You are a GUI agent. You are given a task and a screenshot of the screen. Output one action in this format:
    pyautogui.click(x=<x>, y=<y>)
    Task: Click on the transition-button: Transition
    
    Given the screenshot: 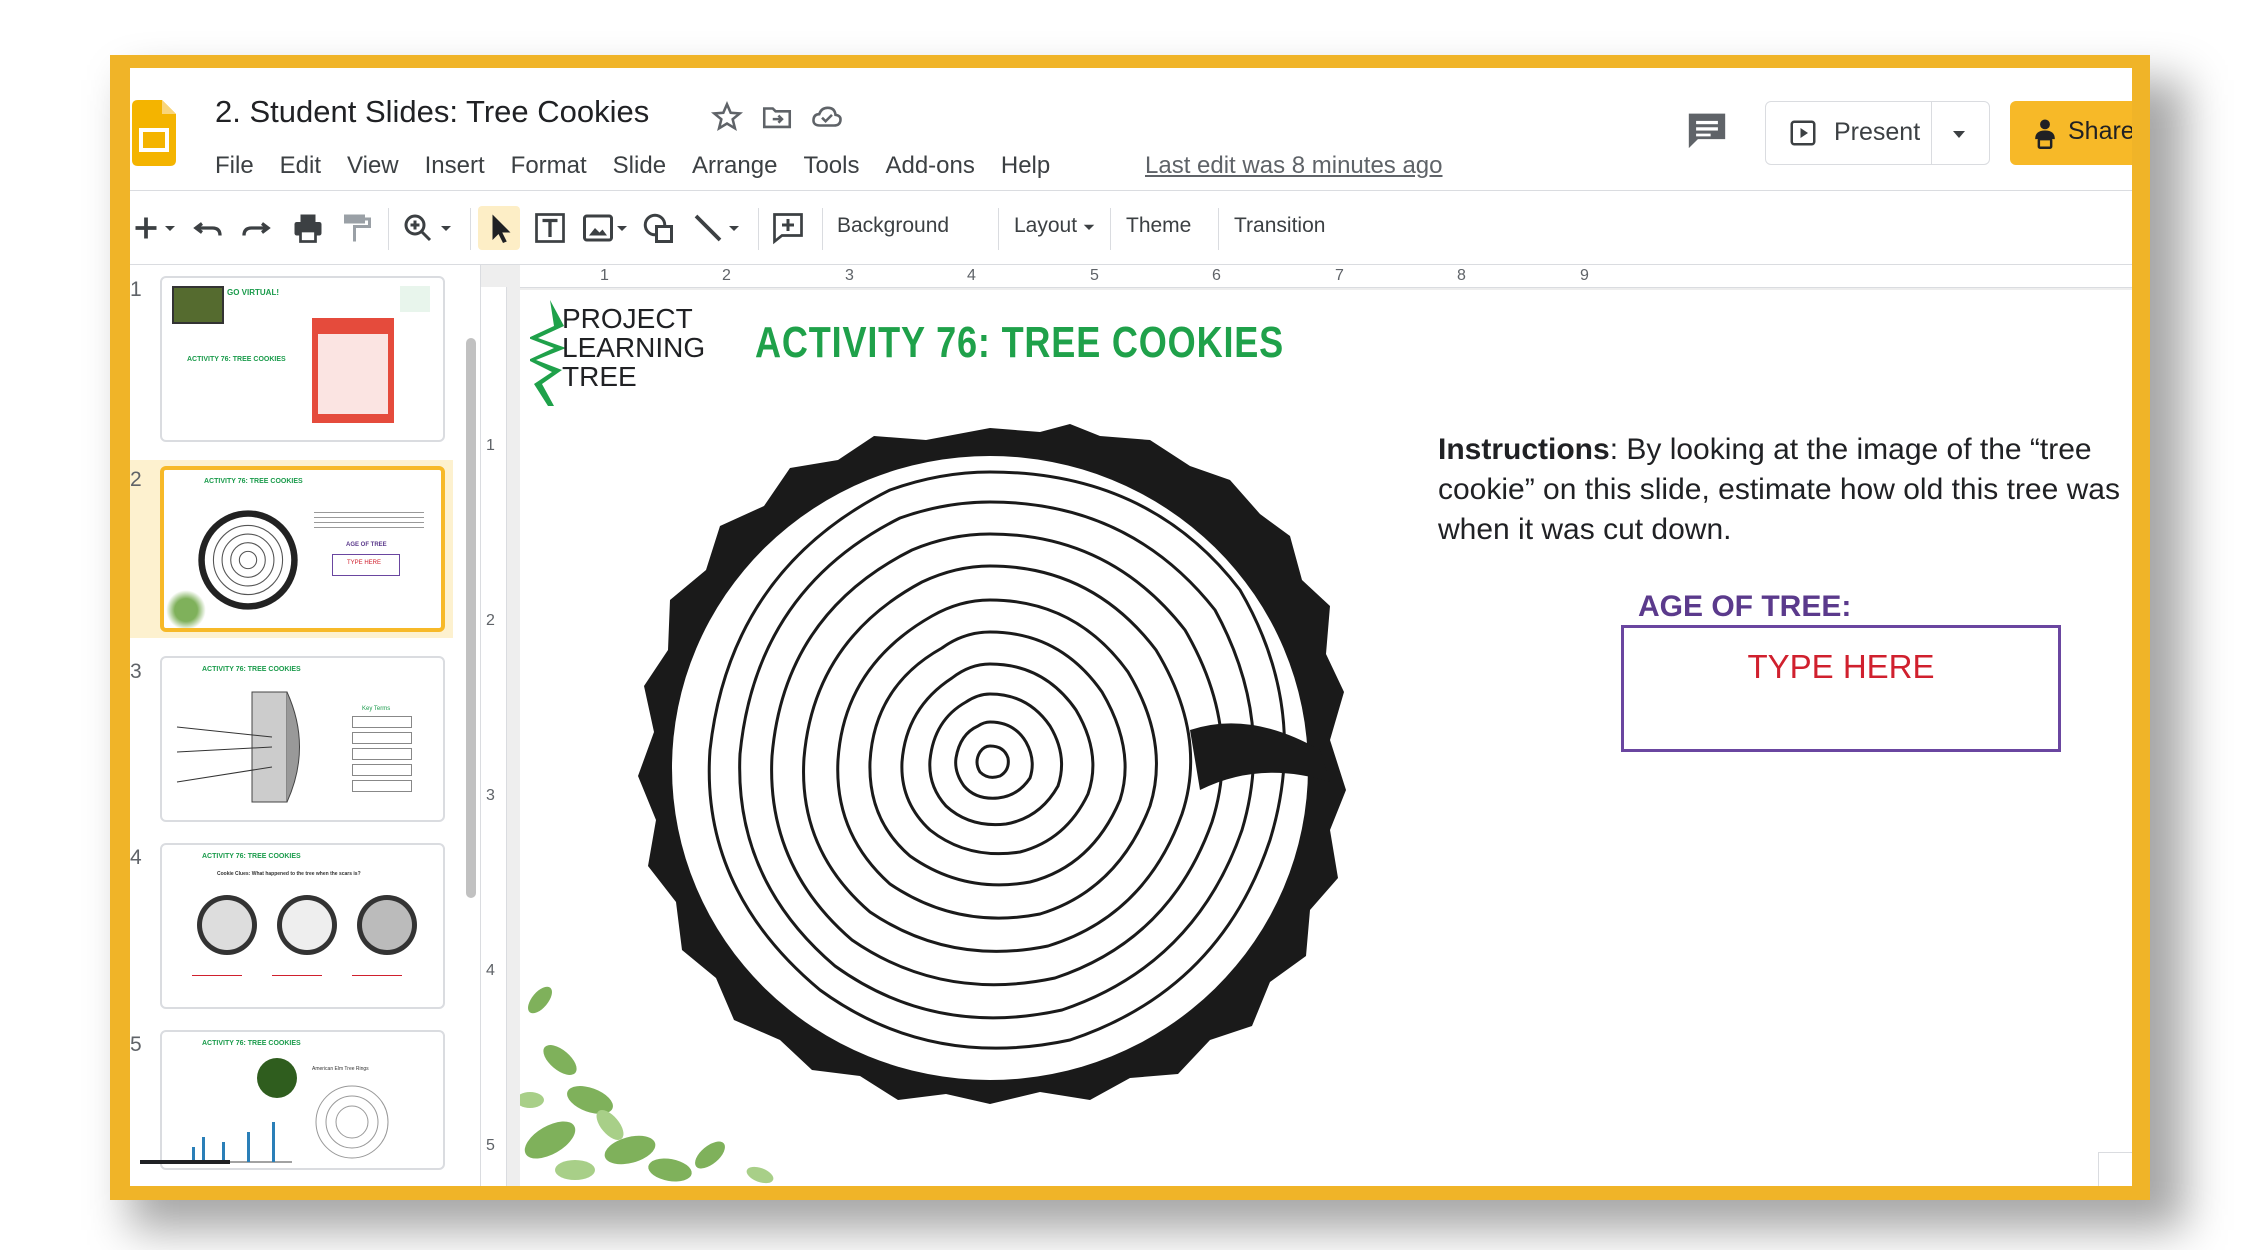 What is the action you would take?
    pyautogui.click(x=1279, y=226)
    